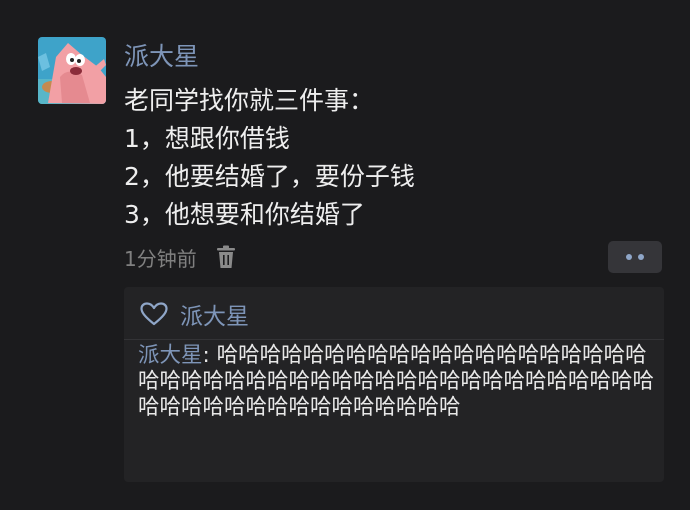 This screenshot has width=690, height=510. I want to click on post-author-name: 派大星, so click(161, 57).